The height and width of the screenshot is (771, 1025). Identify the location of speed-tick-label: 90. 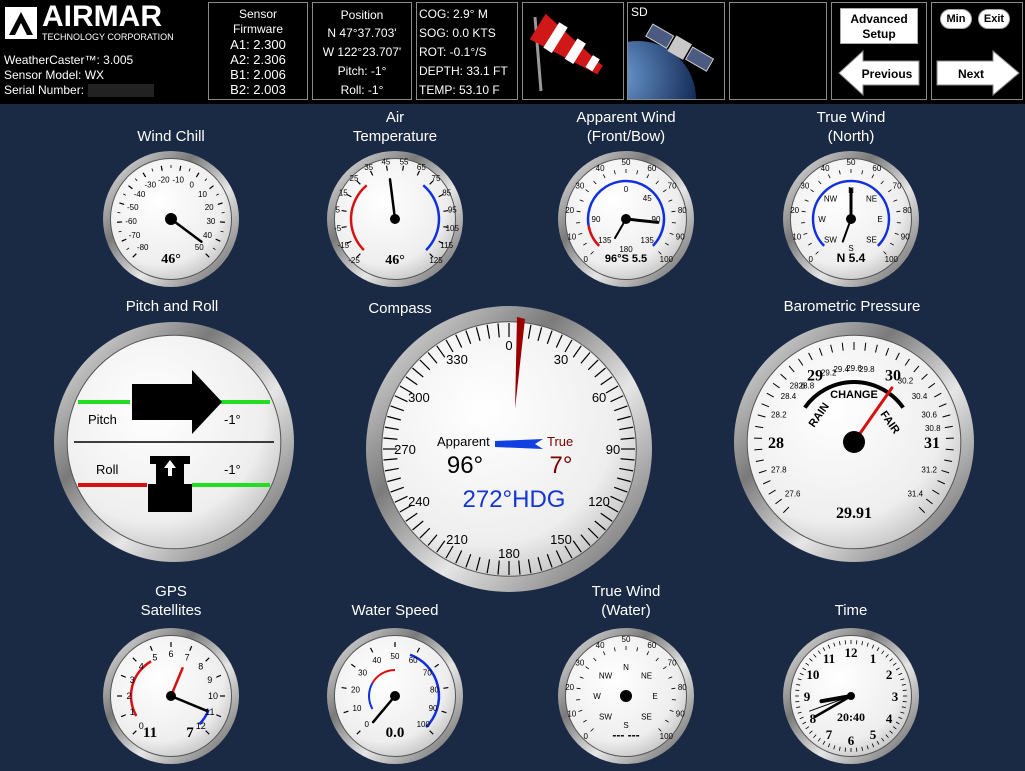
(905, 236).